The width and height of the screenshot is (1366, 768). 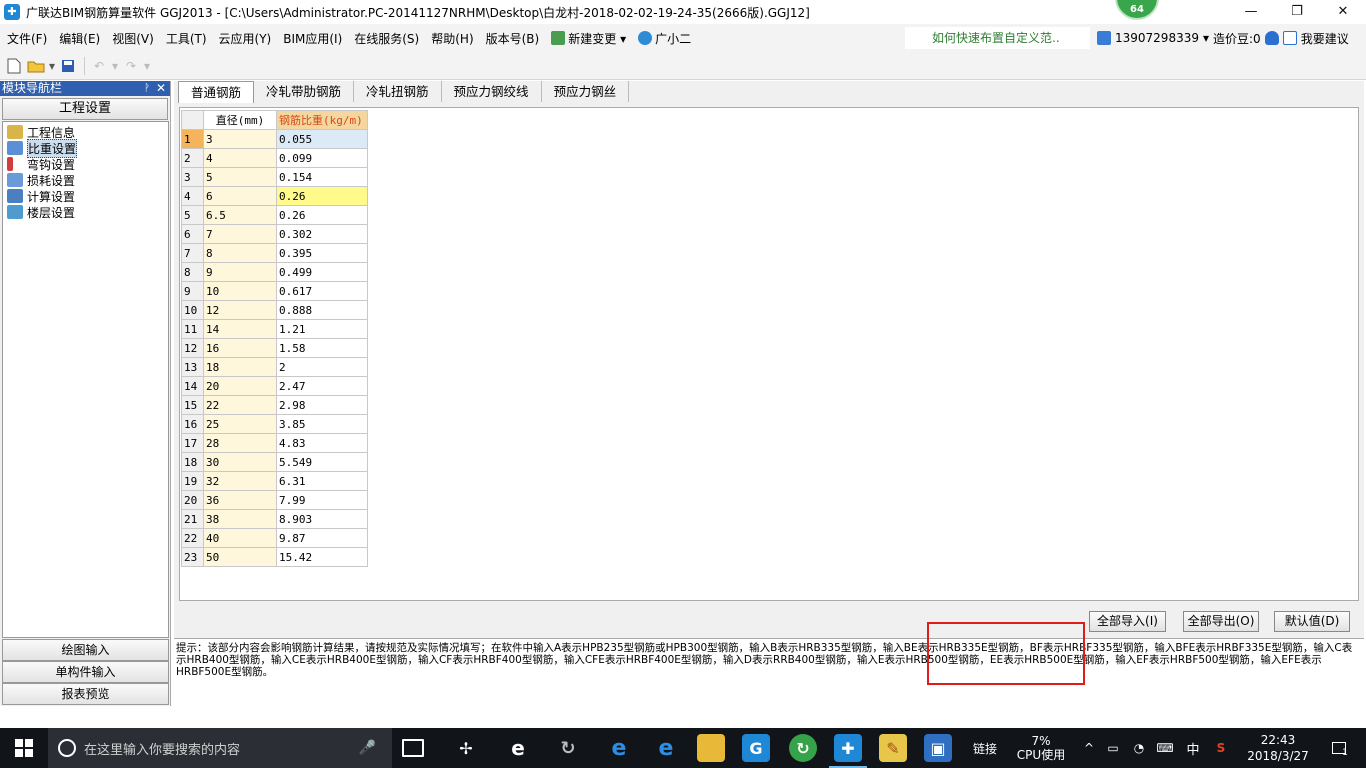 What do you see at coordinates (192, 158) in the screenshot?
I see `row-number: 2` at bounding box center [192, 158].